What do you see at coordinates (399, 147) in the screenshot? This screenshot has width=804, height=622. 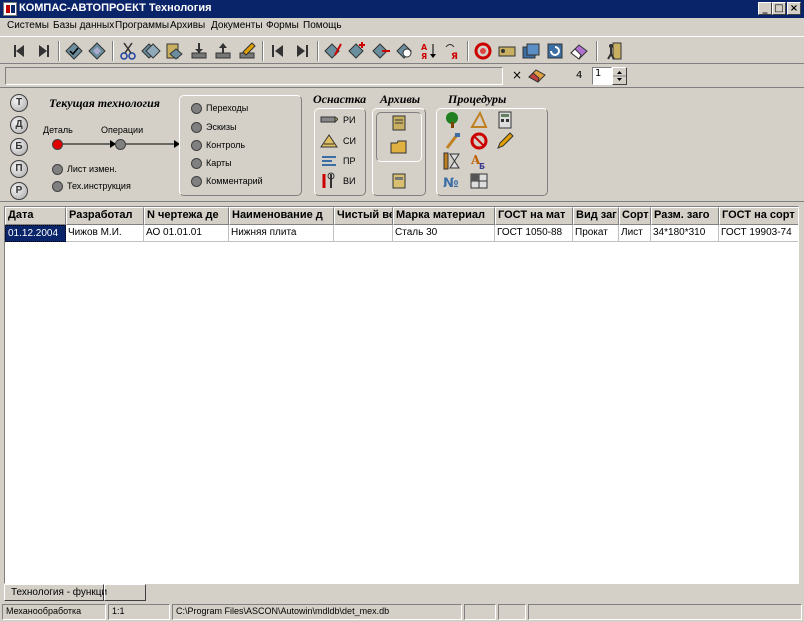 I see `archive-folder-icon` at bounding box center [399, 147].